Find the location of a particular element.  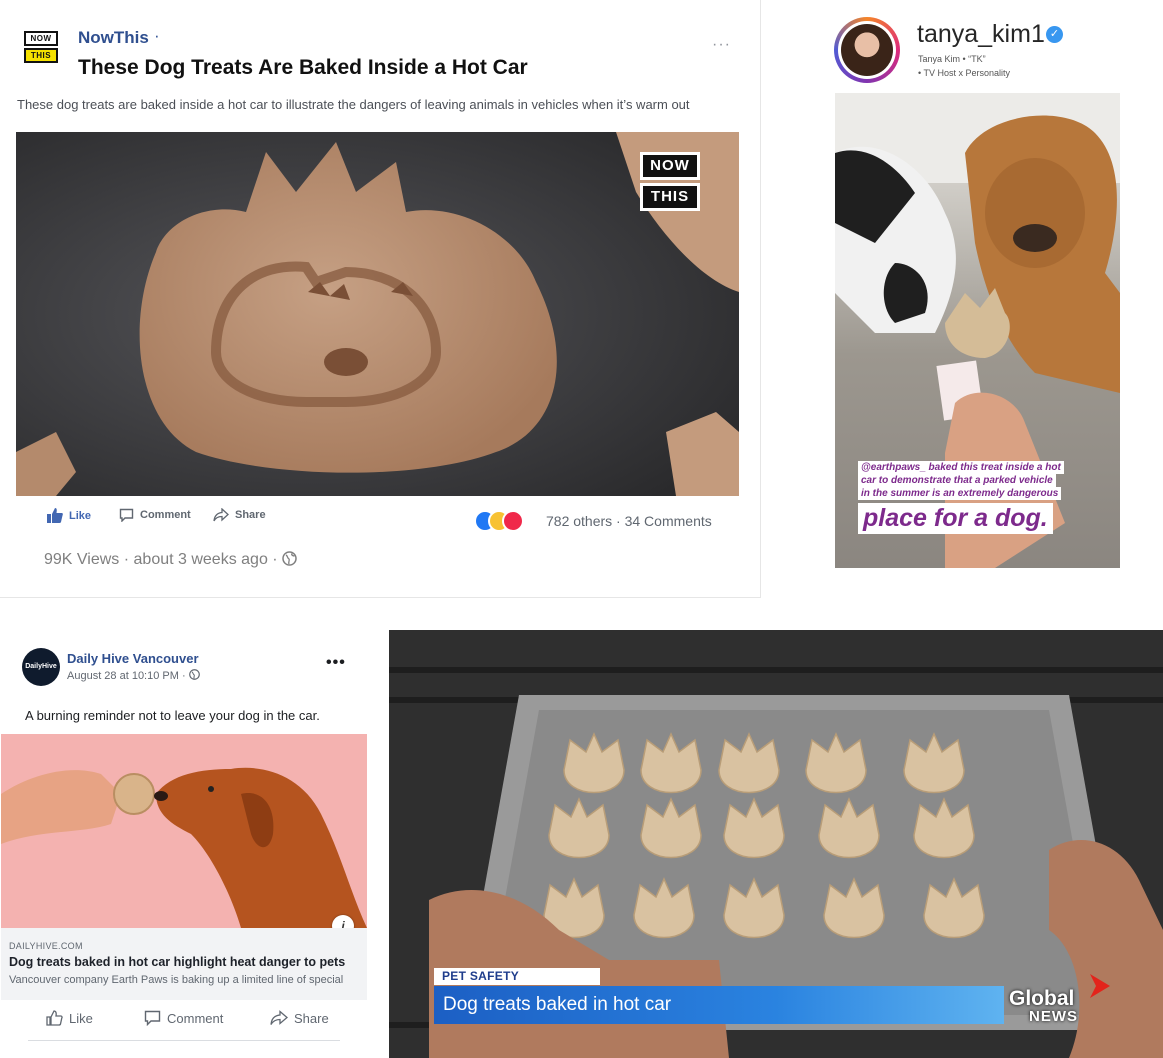

watermark-bottom: THIS is located at coordinates (670, 197).